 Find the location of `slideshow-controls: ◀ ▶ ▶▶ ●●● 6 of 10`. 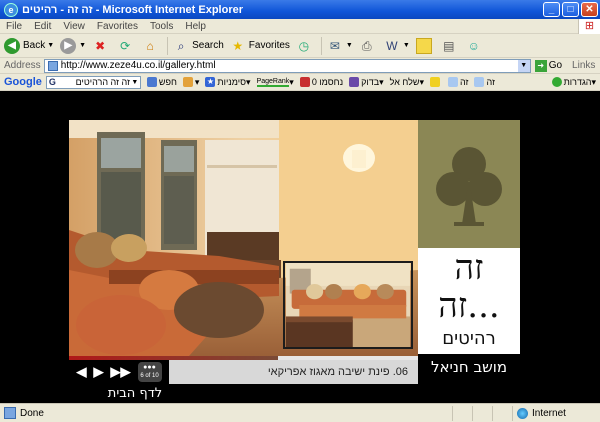

slideshow-controls: ◀ ▶ ▶▶ ●●● 6 of 10 is located at coordinates (119, 372).